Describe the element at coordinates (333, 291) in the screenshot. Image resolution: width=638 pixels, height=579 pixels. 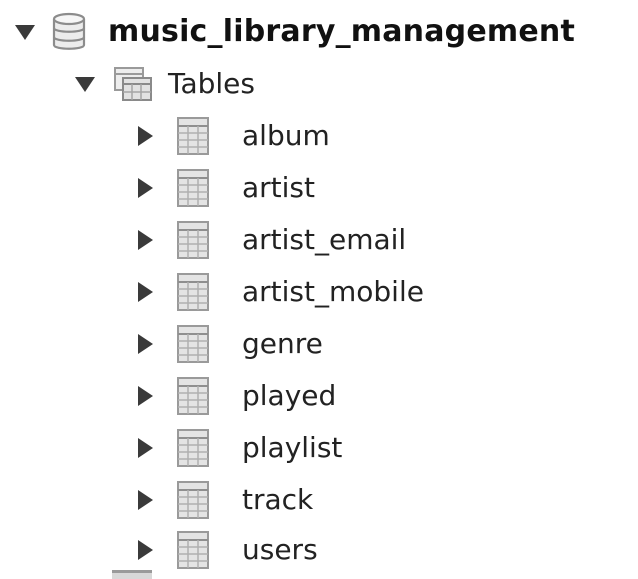
I see `table-name: artist_mobile` at that location.